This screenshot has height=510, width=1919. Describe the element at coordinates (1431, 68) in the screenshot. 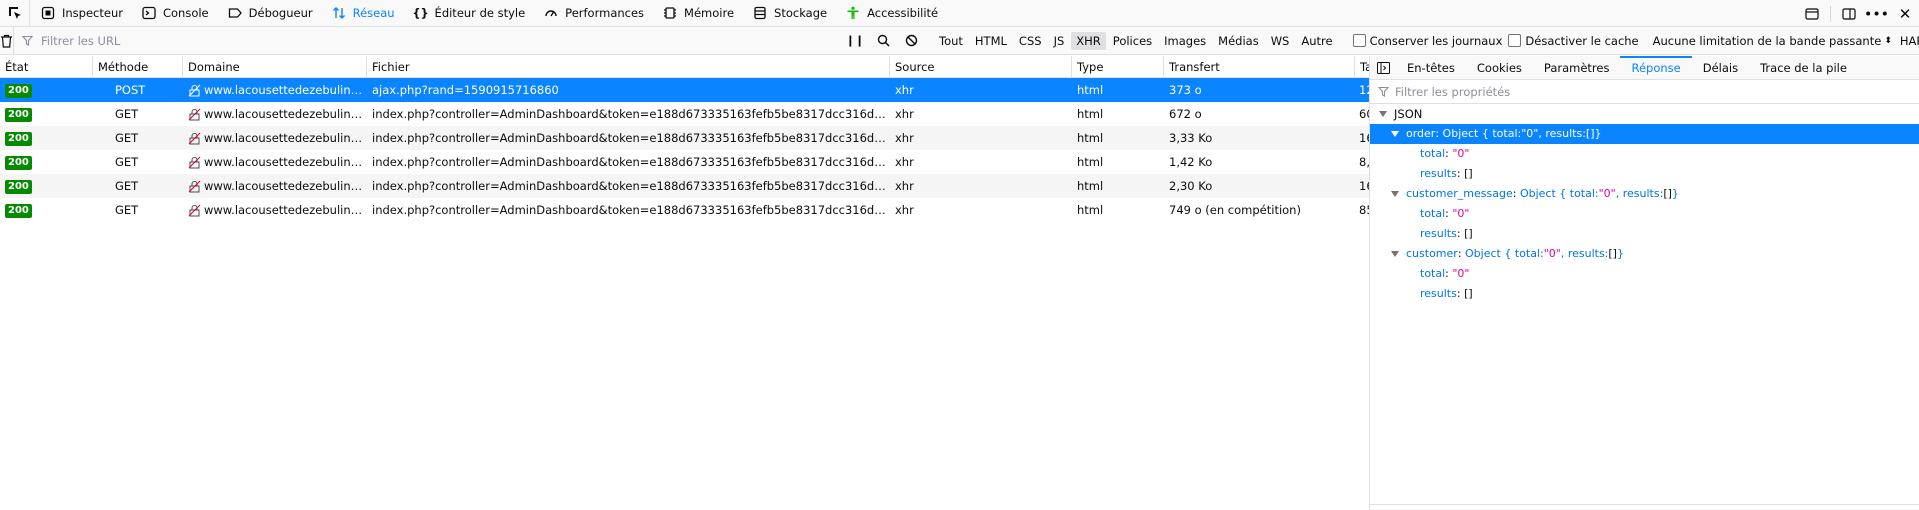

I see `tab-headers: En-têtes` at that location.